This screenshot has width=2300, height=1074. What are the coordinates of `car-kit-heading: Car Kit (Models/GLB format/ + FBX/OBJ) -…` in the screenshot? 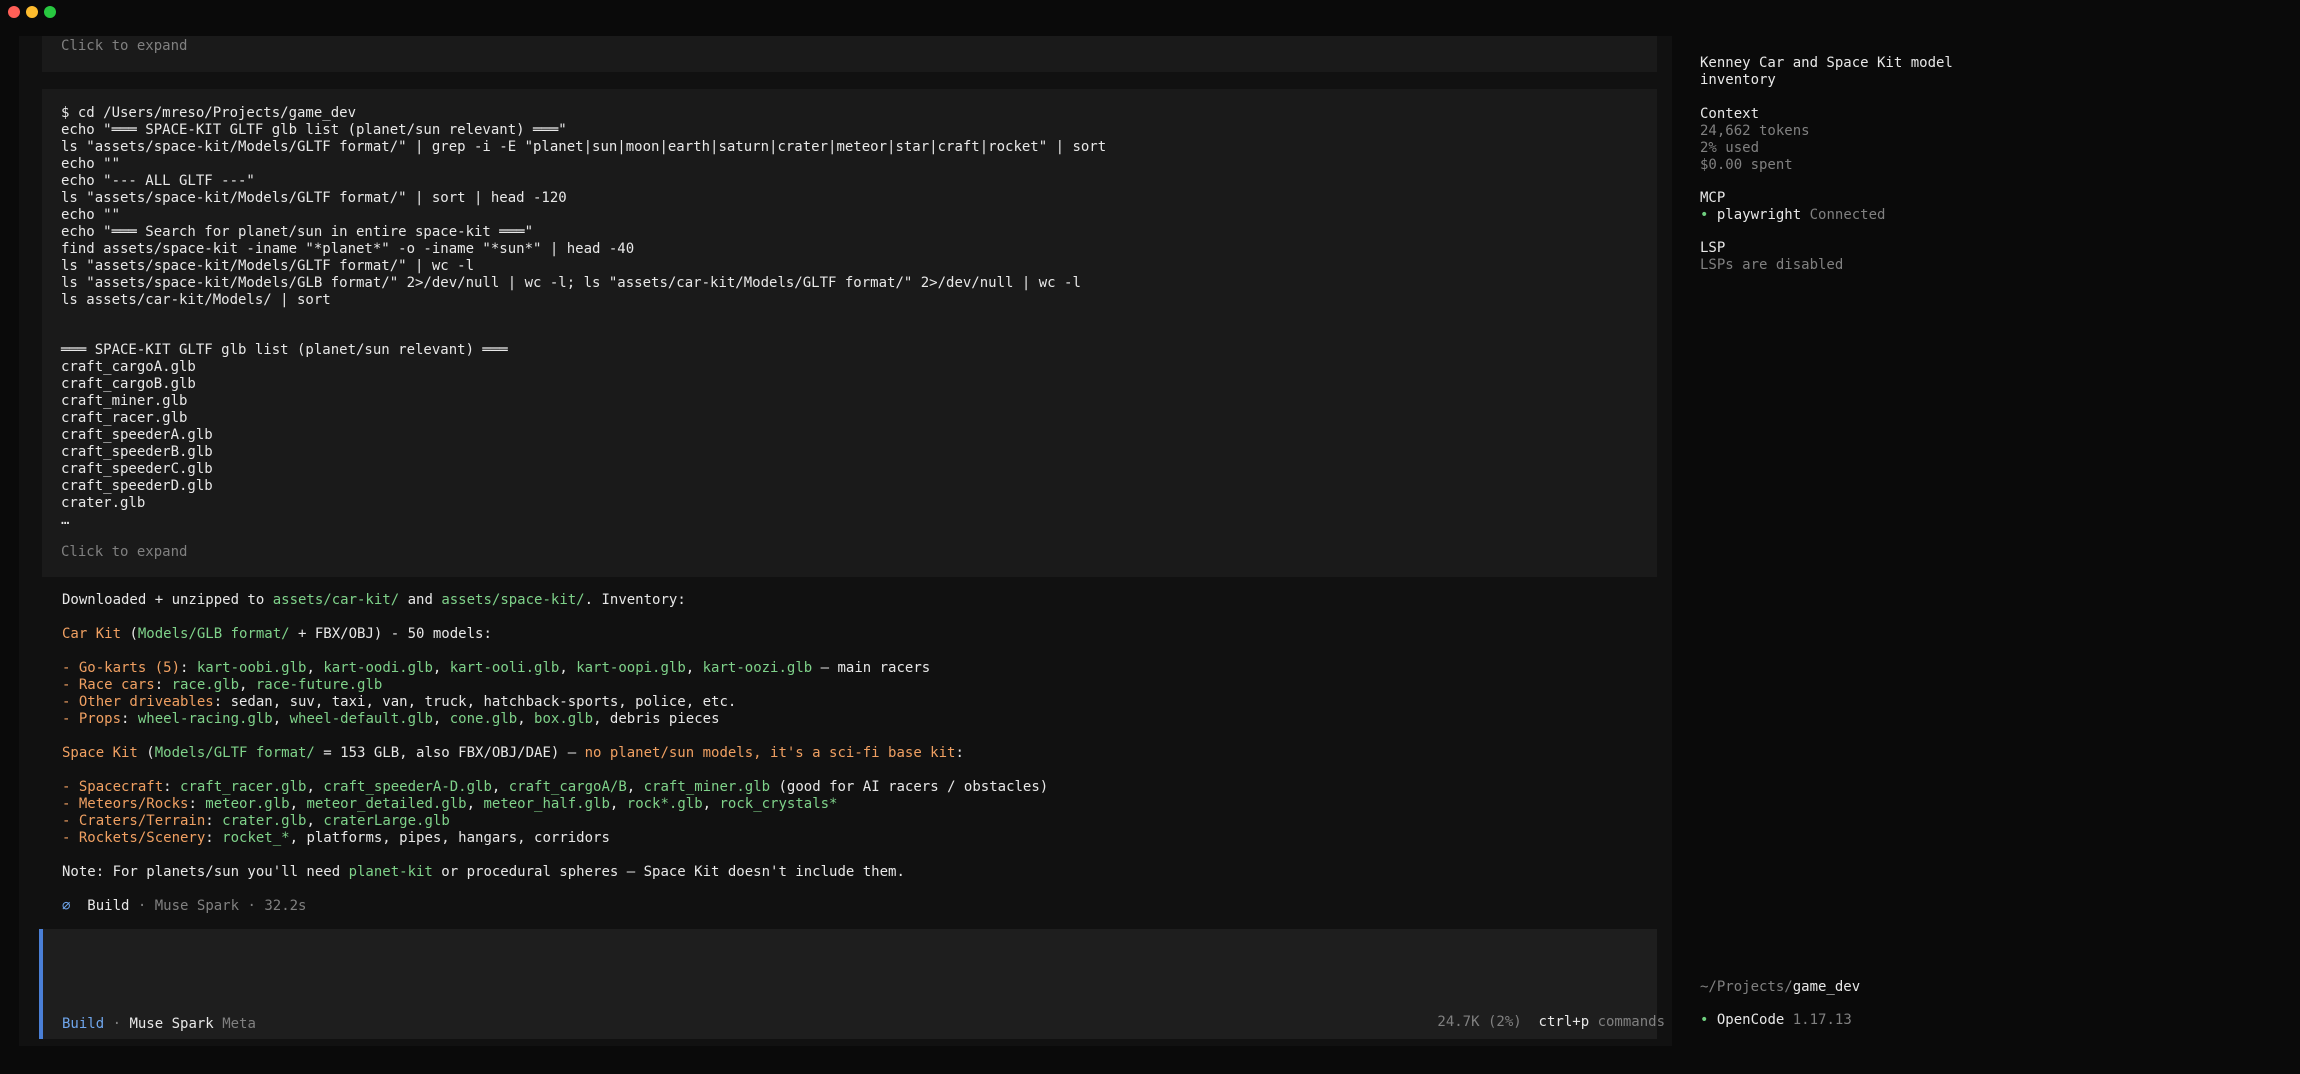 It's located at (277, 634).